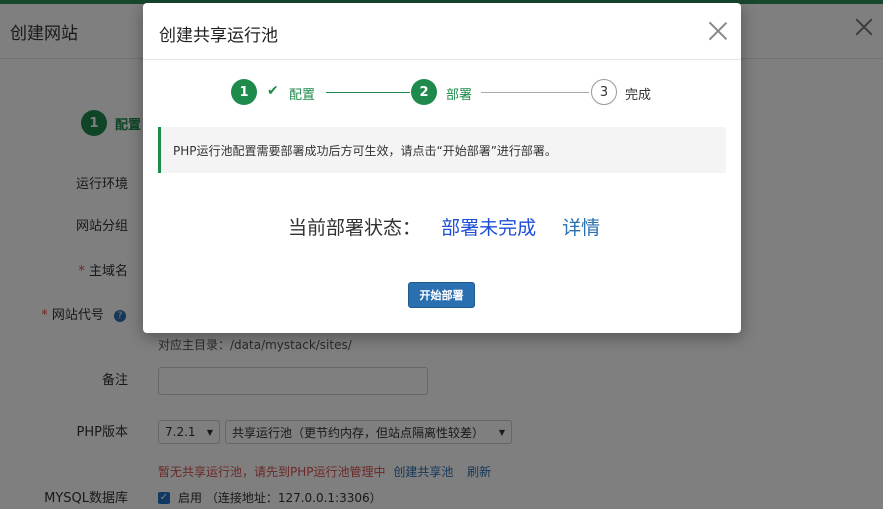  What do you see at coordinates (244, 92) in the screenshot?
I see `step-1-circle: 1` at bounding box center [244, 92].